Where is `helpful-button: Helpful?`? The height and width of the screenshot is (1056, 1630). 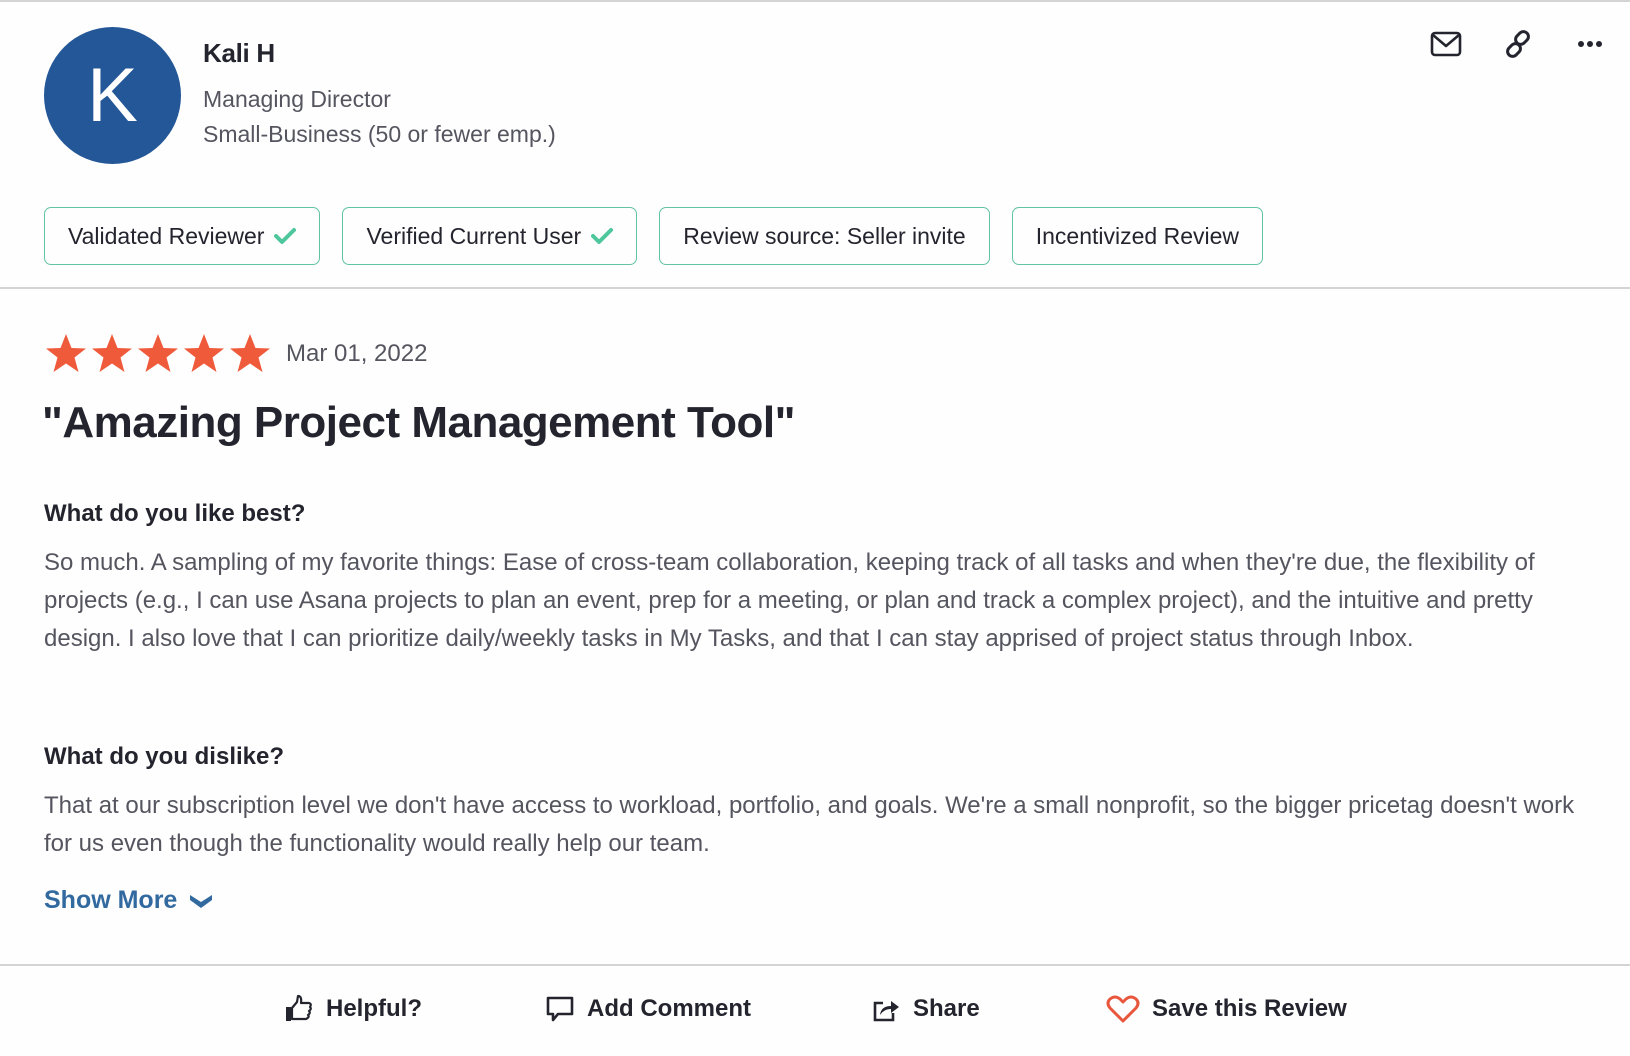 helpful-button: Helpful? is located at coordinates (353, 1009).